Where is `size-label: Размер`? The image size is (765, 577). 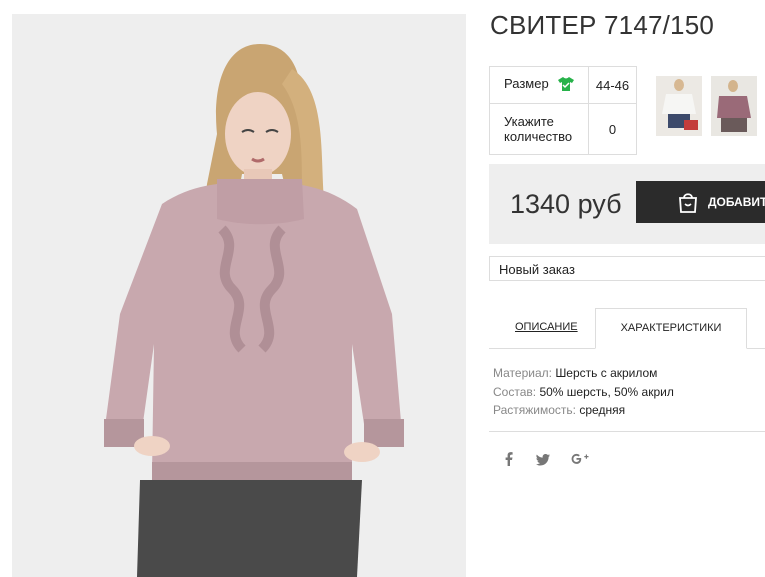
size-label: Размер is located at coordinates (526, 84).